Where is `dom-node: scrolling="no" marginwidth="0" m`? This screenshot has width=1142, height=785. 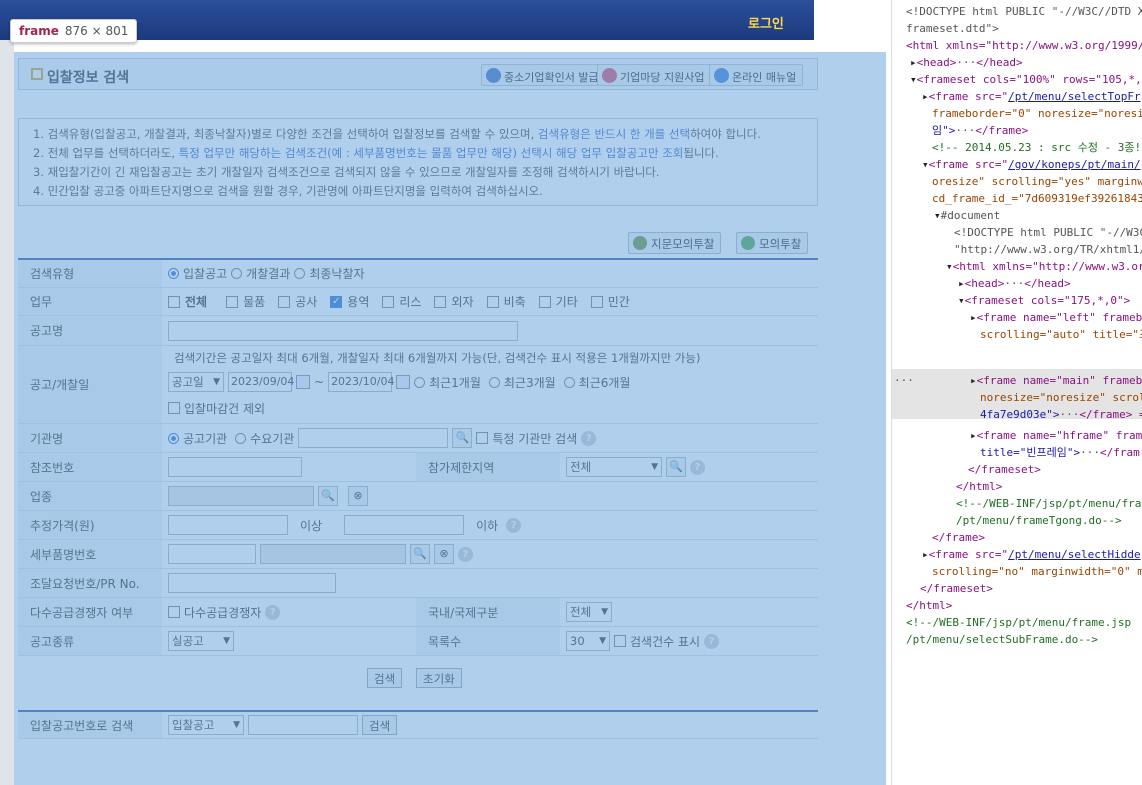 dom-node: scrolling="no" marginwidth="0" m is located at coordinates (1037, 571).